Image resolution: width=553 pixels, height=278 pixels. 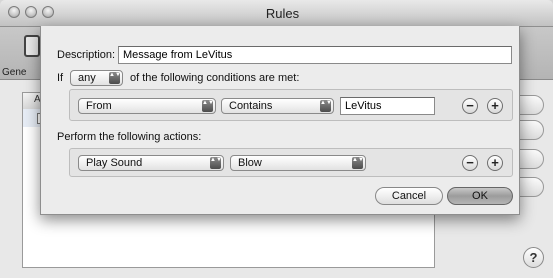 I want to click on condition-field-popup: From ▲▼, so click(x=147, y=106).